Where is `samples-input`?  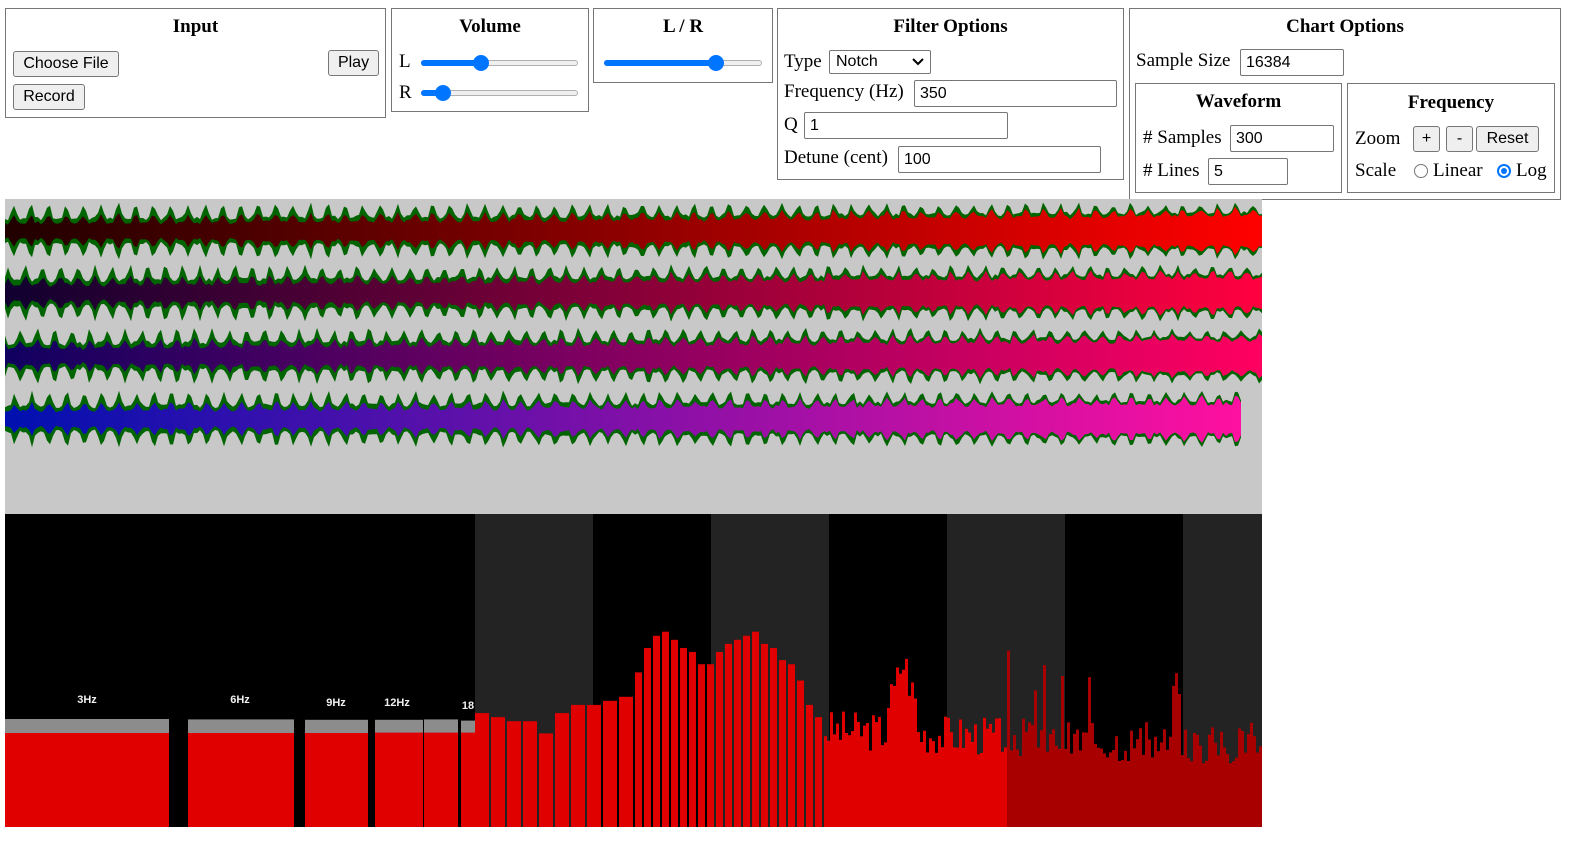 samples-input is located at coordinates (1282, 138).